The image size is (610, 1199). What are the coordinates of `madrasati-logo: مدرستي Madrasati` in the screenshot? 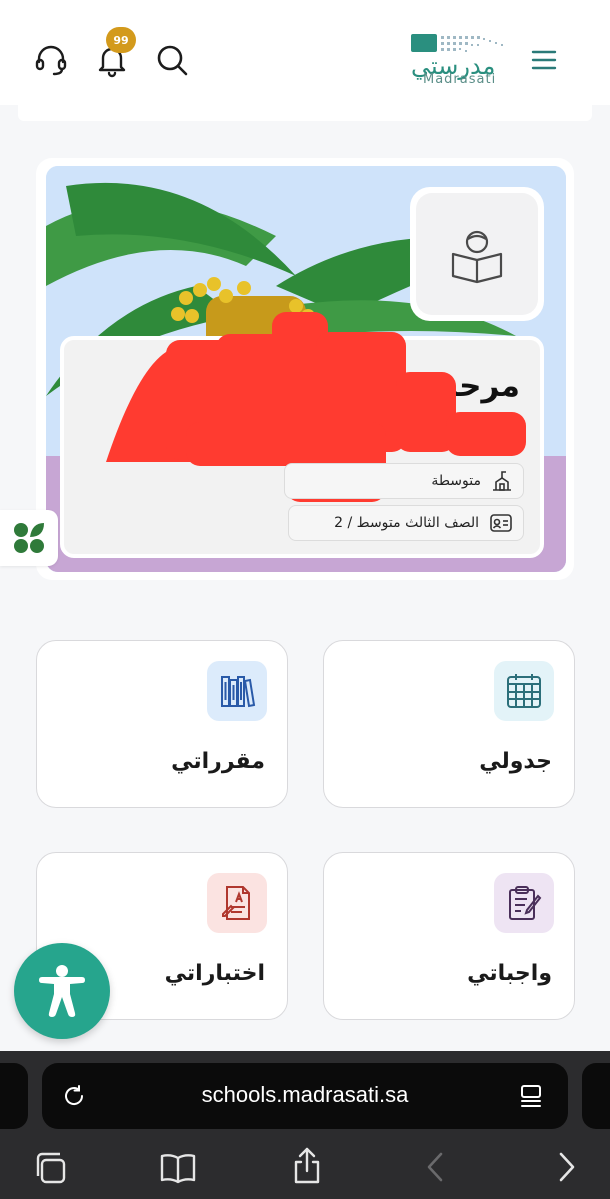 It's located at (465, 60).